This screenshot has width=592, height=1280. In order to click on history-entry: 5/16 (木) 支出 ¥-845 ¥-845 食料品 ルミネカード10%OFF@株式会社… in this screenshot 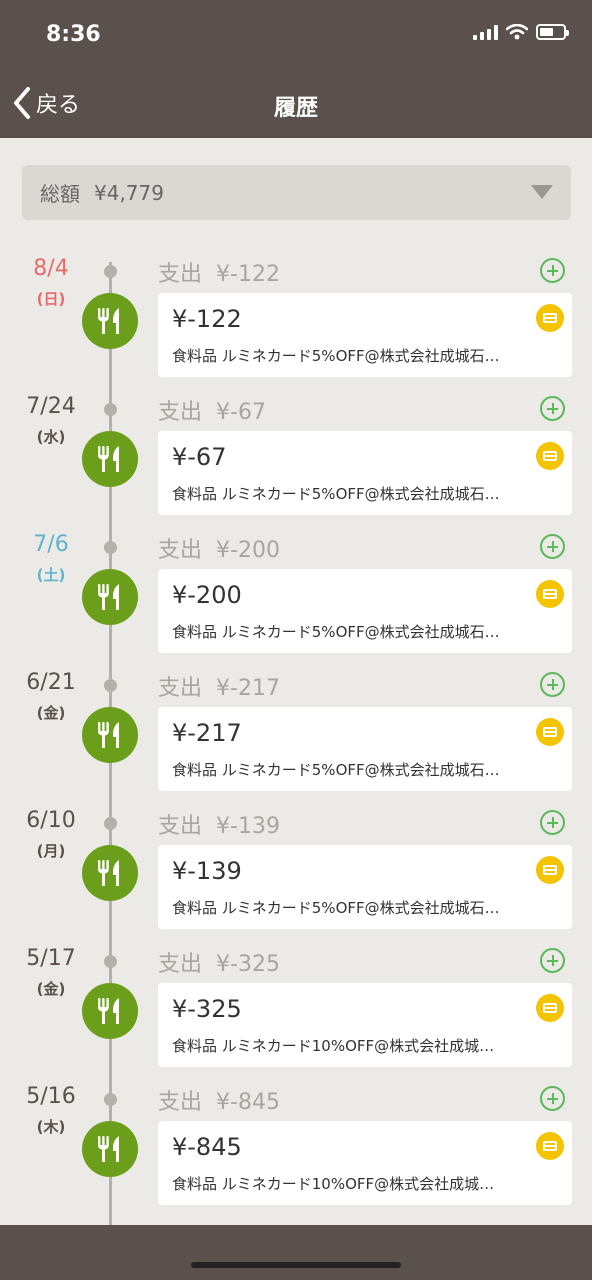, I will do `click(296, 1147)`.